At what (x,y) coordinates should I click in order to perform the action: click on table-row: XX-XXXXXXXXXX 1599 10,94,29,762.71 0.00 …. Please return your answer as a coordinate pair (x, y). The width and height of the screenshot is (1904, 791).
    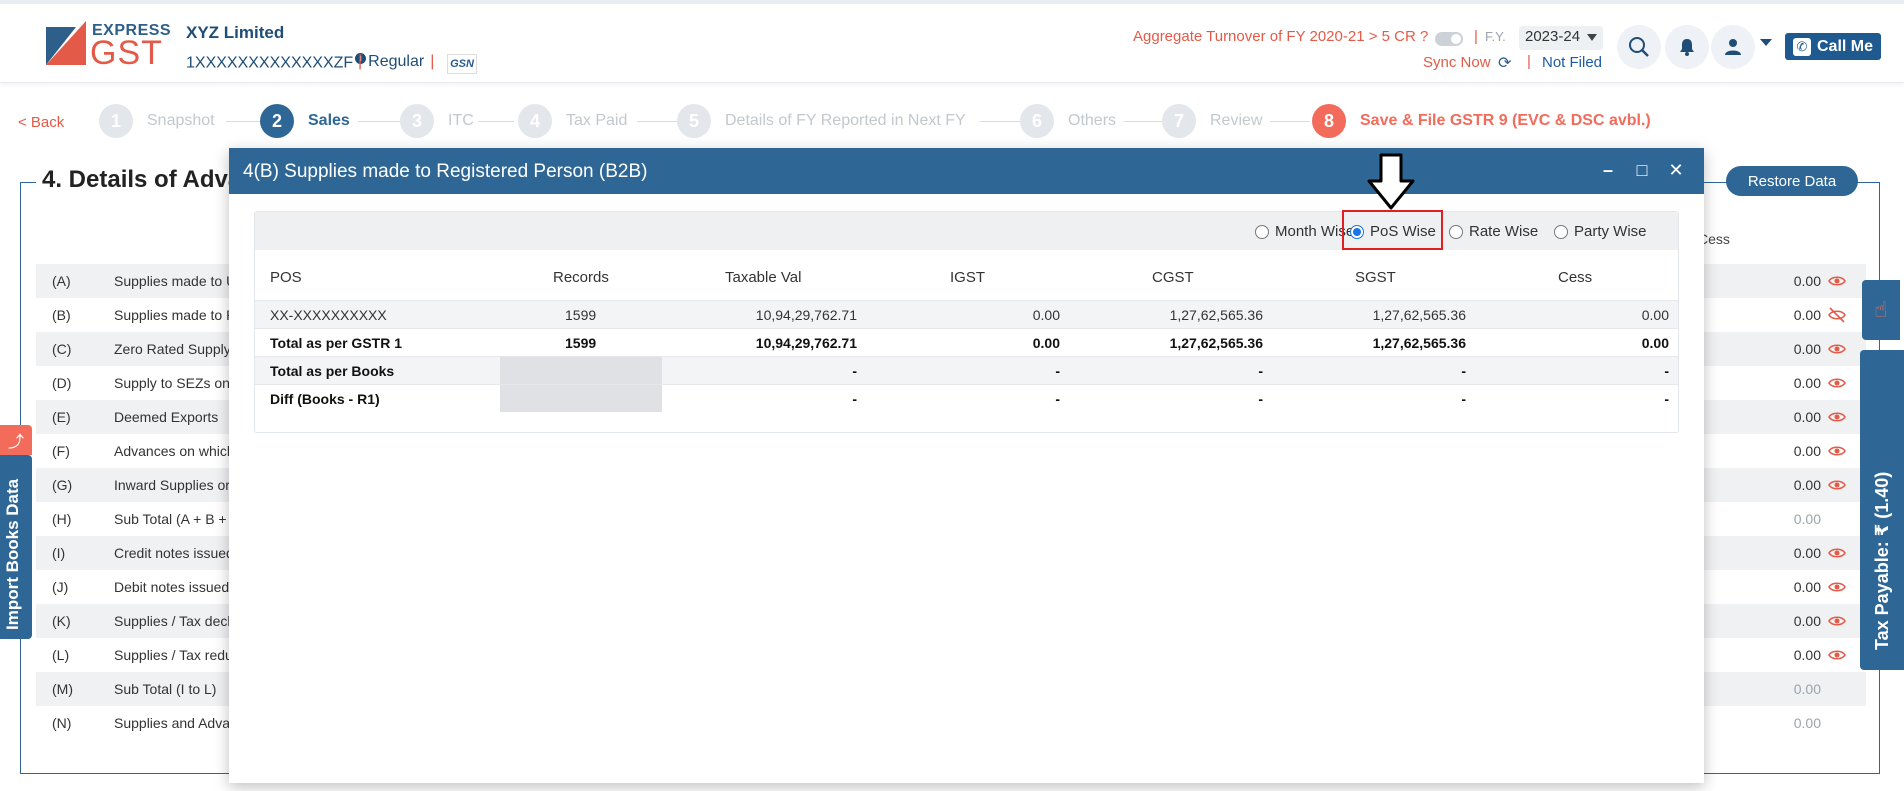
    Looking at the image, I should click on (966, 314).